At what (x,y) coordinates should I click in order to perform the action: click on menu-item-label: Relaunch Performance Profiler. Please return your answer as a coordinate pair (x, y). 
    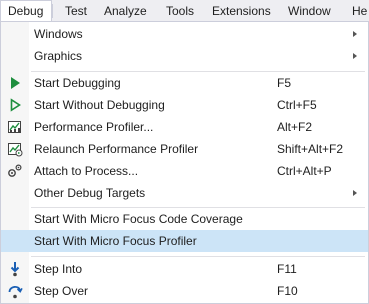
    Looking at the image, I should click on (116, 149).